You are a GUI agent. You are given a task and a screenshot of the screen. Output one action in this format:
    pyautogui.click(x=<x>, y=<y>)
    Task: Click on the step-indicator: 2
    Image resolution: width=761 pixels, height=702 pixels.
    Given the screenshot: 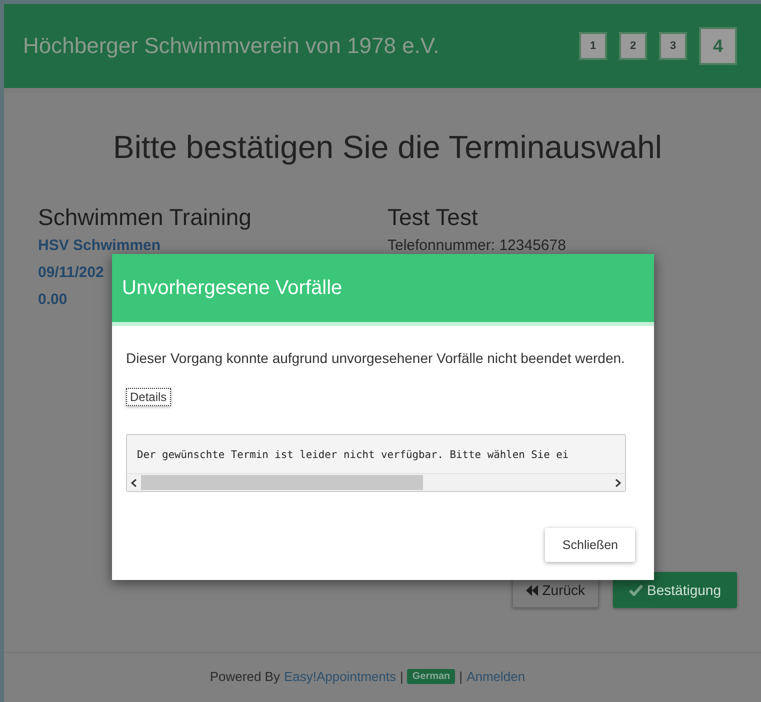 What is the action you would take?
    pyautogui.click(x=633, y=46)
    